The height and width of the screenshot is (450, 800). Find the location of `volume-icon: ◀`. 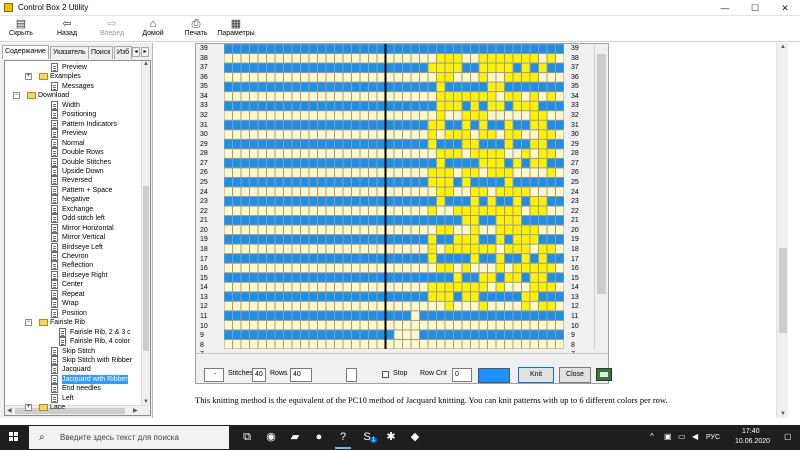

volume-icon: ◀ is located at coordinates (695, 436).